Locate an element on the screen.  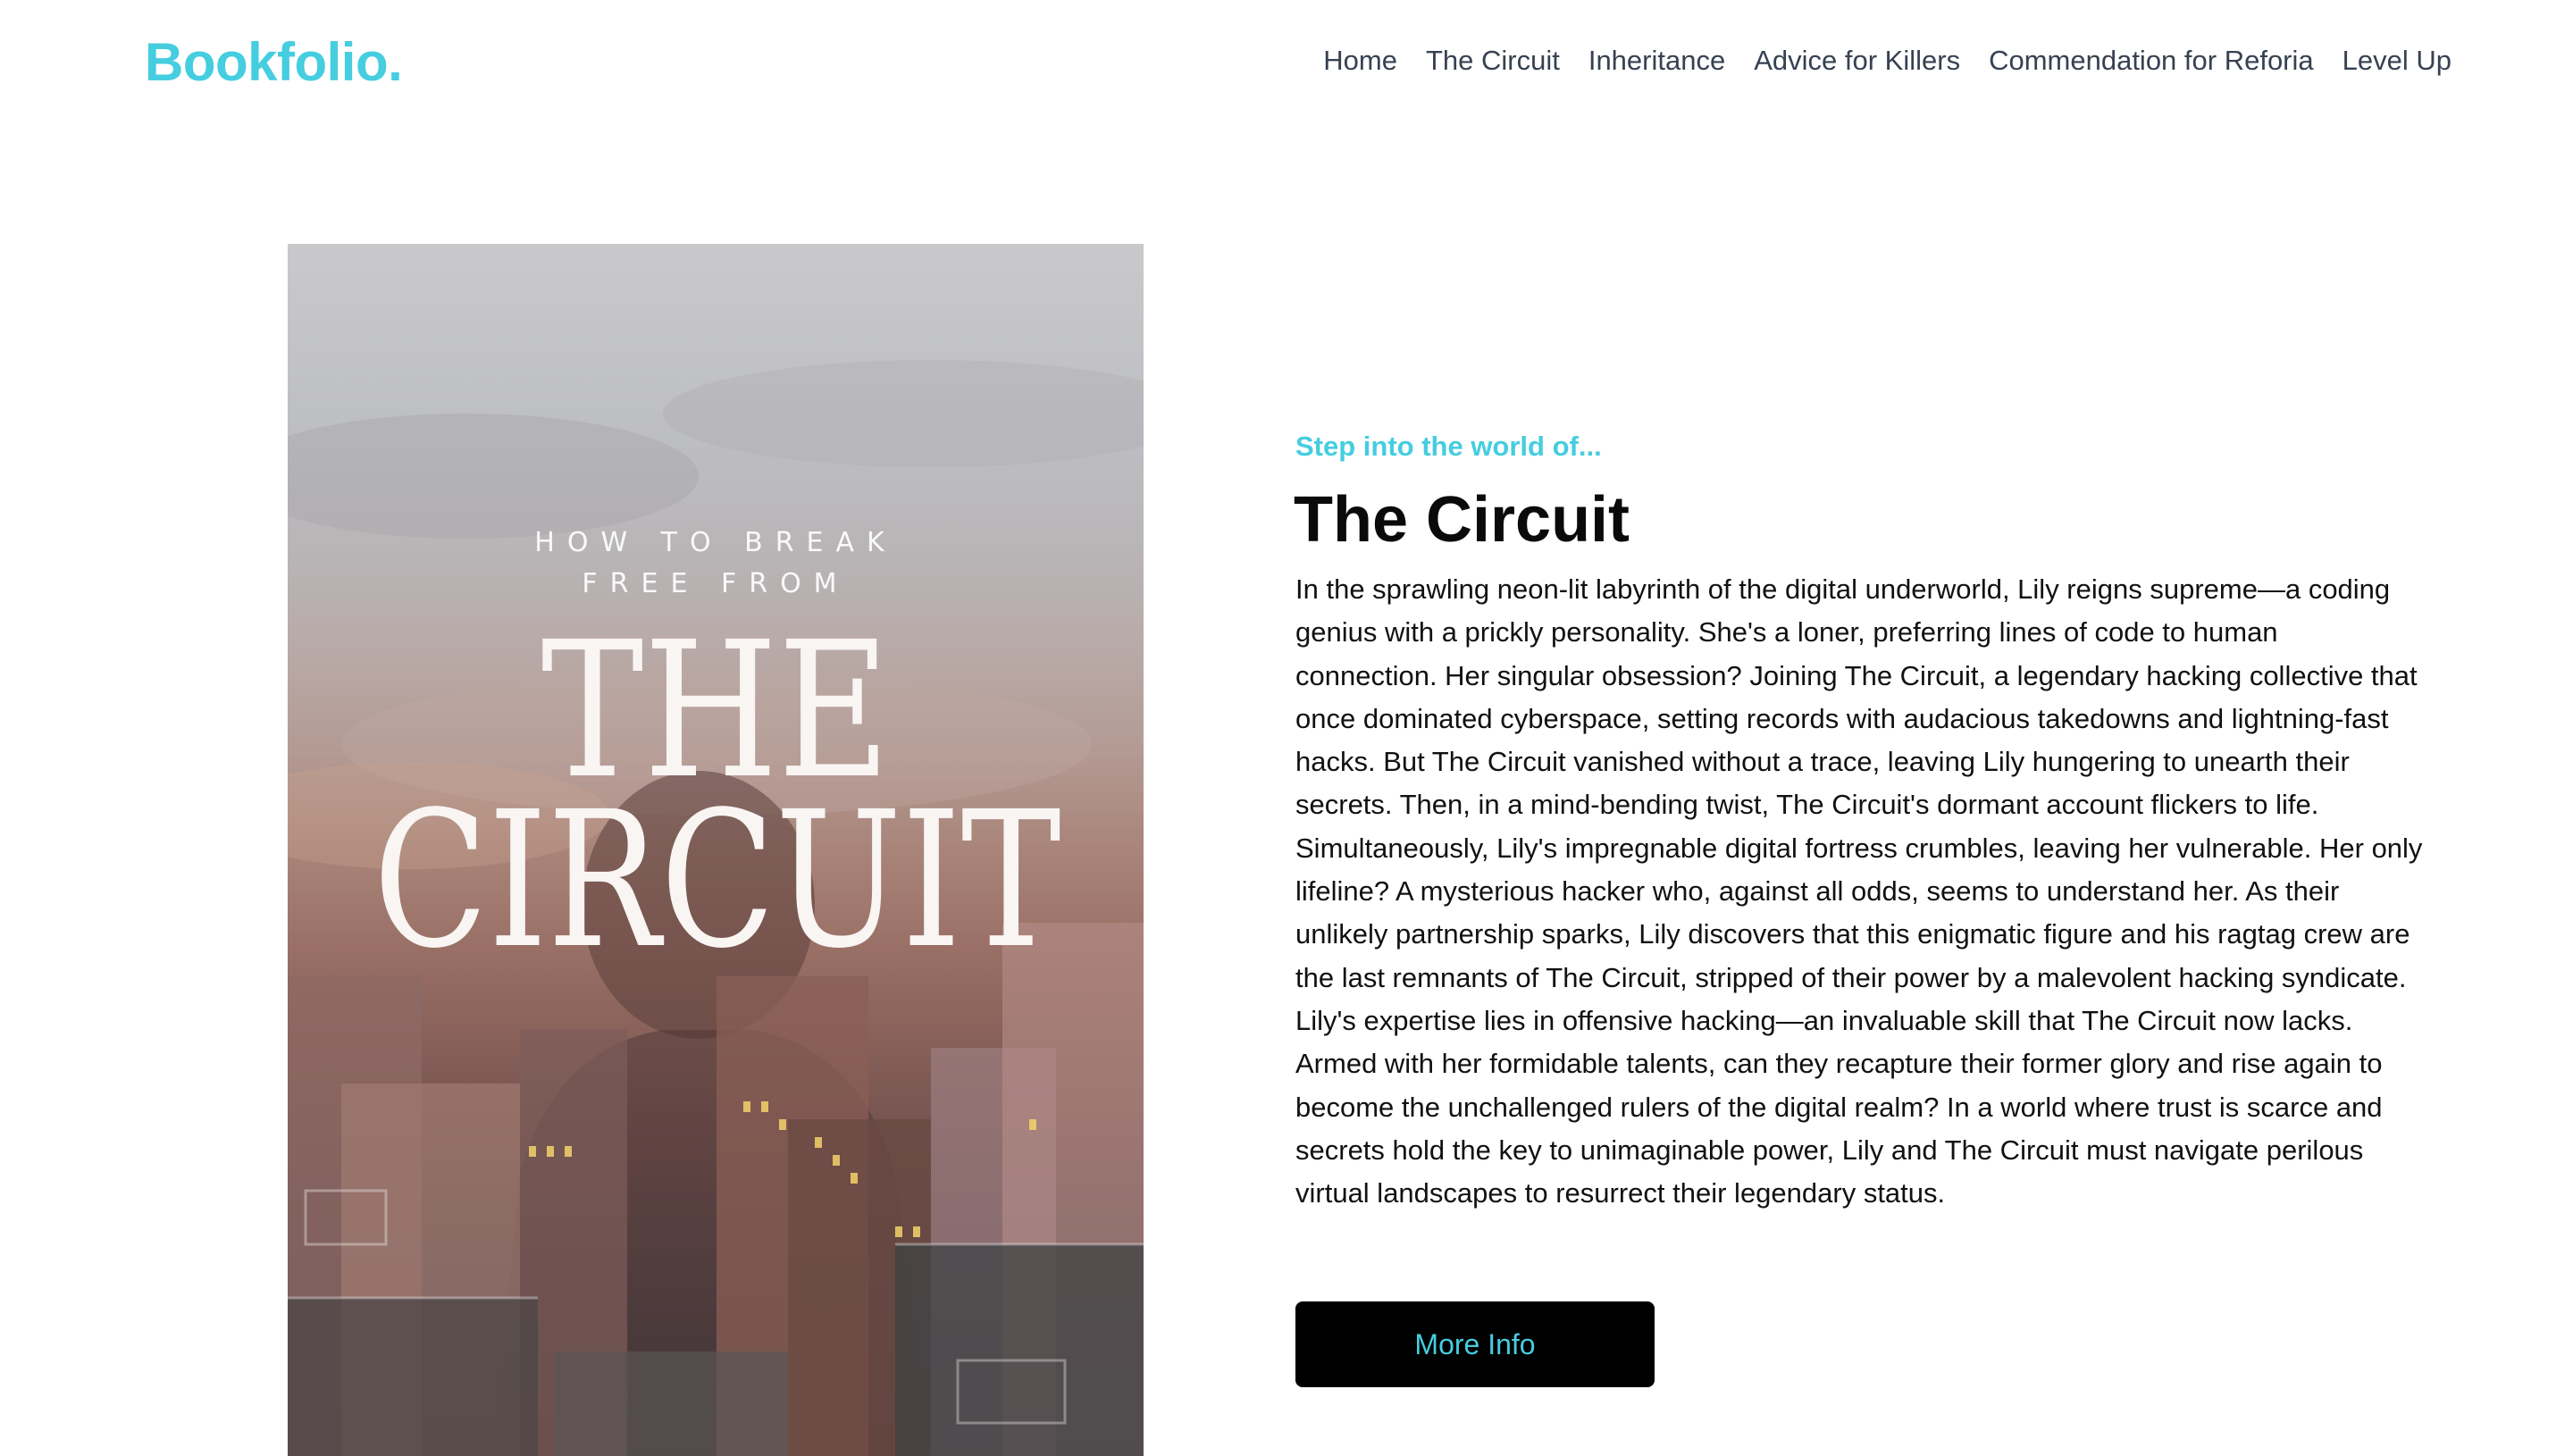
nav-link-level-up: Level Up is located at coordinates (2397, 60).